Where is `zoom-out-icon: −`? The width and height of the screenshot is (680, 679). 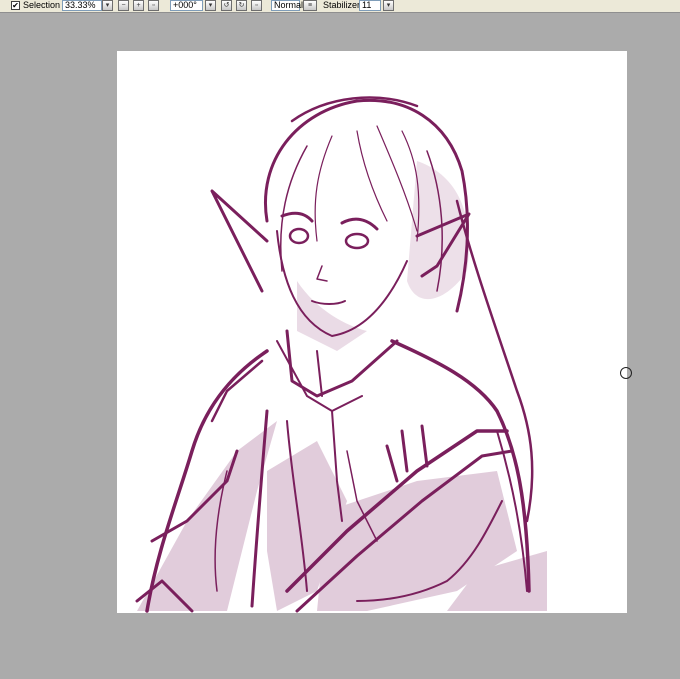 zoom-out-icon: − is located at coordinates (123, 5).